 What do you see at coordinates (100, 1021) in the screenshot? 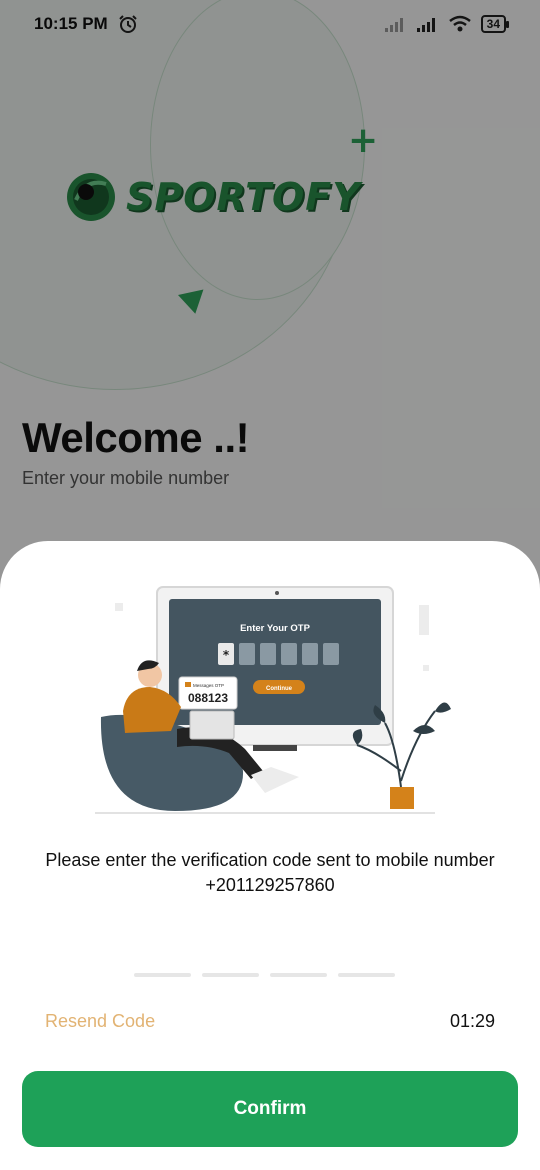
I see `resend-code-link: Resend Code` at bounding box center [100, 1021].